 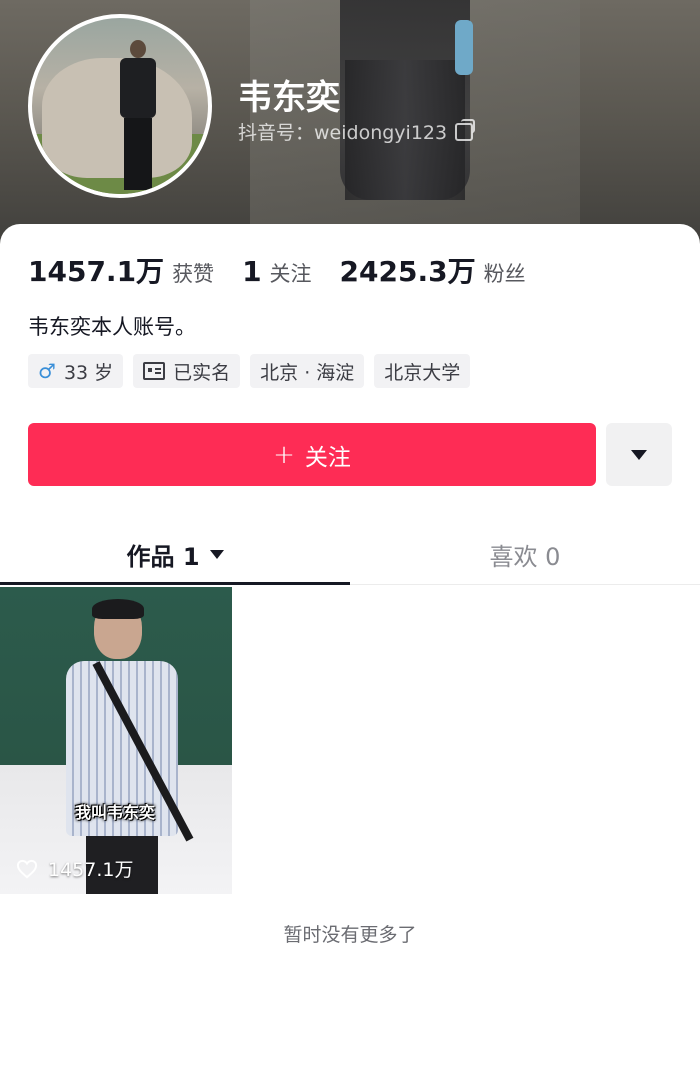 What do you see at coordinates (120, 106) in the screenshot?
I see `avatar` at bounding box center [120, 106].